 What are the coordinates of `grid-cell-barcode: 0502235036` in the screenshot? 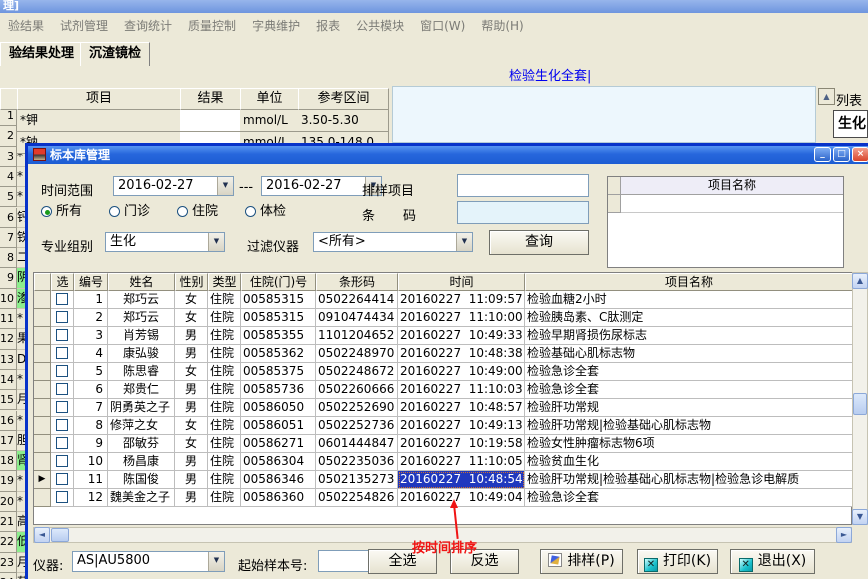 It's located at (357, 462).